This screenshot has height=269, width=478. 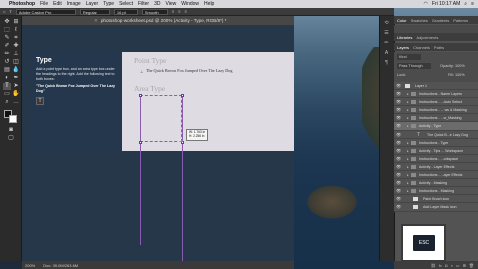 What do you see at coordinates (45, 11) in the screenshot?
I see `font-family-select: Adobe Caslon Pro` at bounding box center [45, 11].